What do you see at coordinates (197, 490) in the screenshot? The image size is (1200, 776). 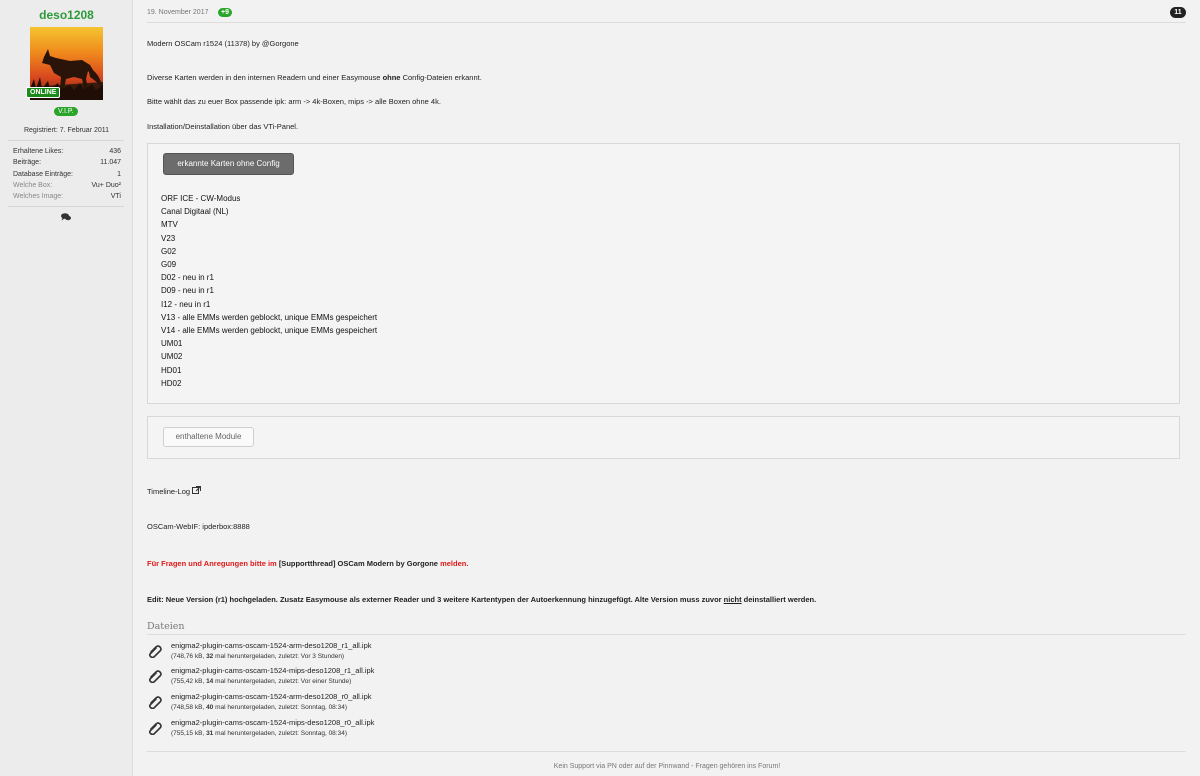 I see `external-link-icon` at bounding box center [197, 490].